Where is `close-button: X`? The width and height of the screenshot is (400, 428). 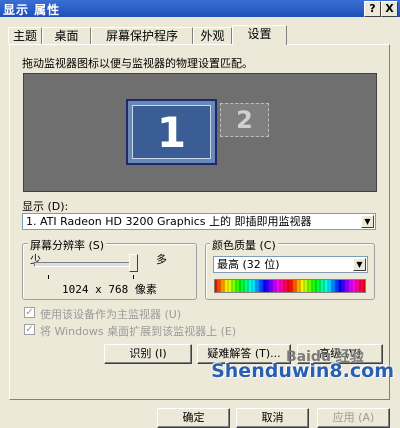 close-button: X is located at coordinates (389, 9).